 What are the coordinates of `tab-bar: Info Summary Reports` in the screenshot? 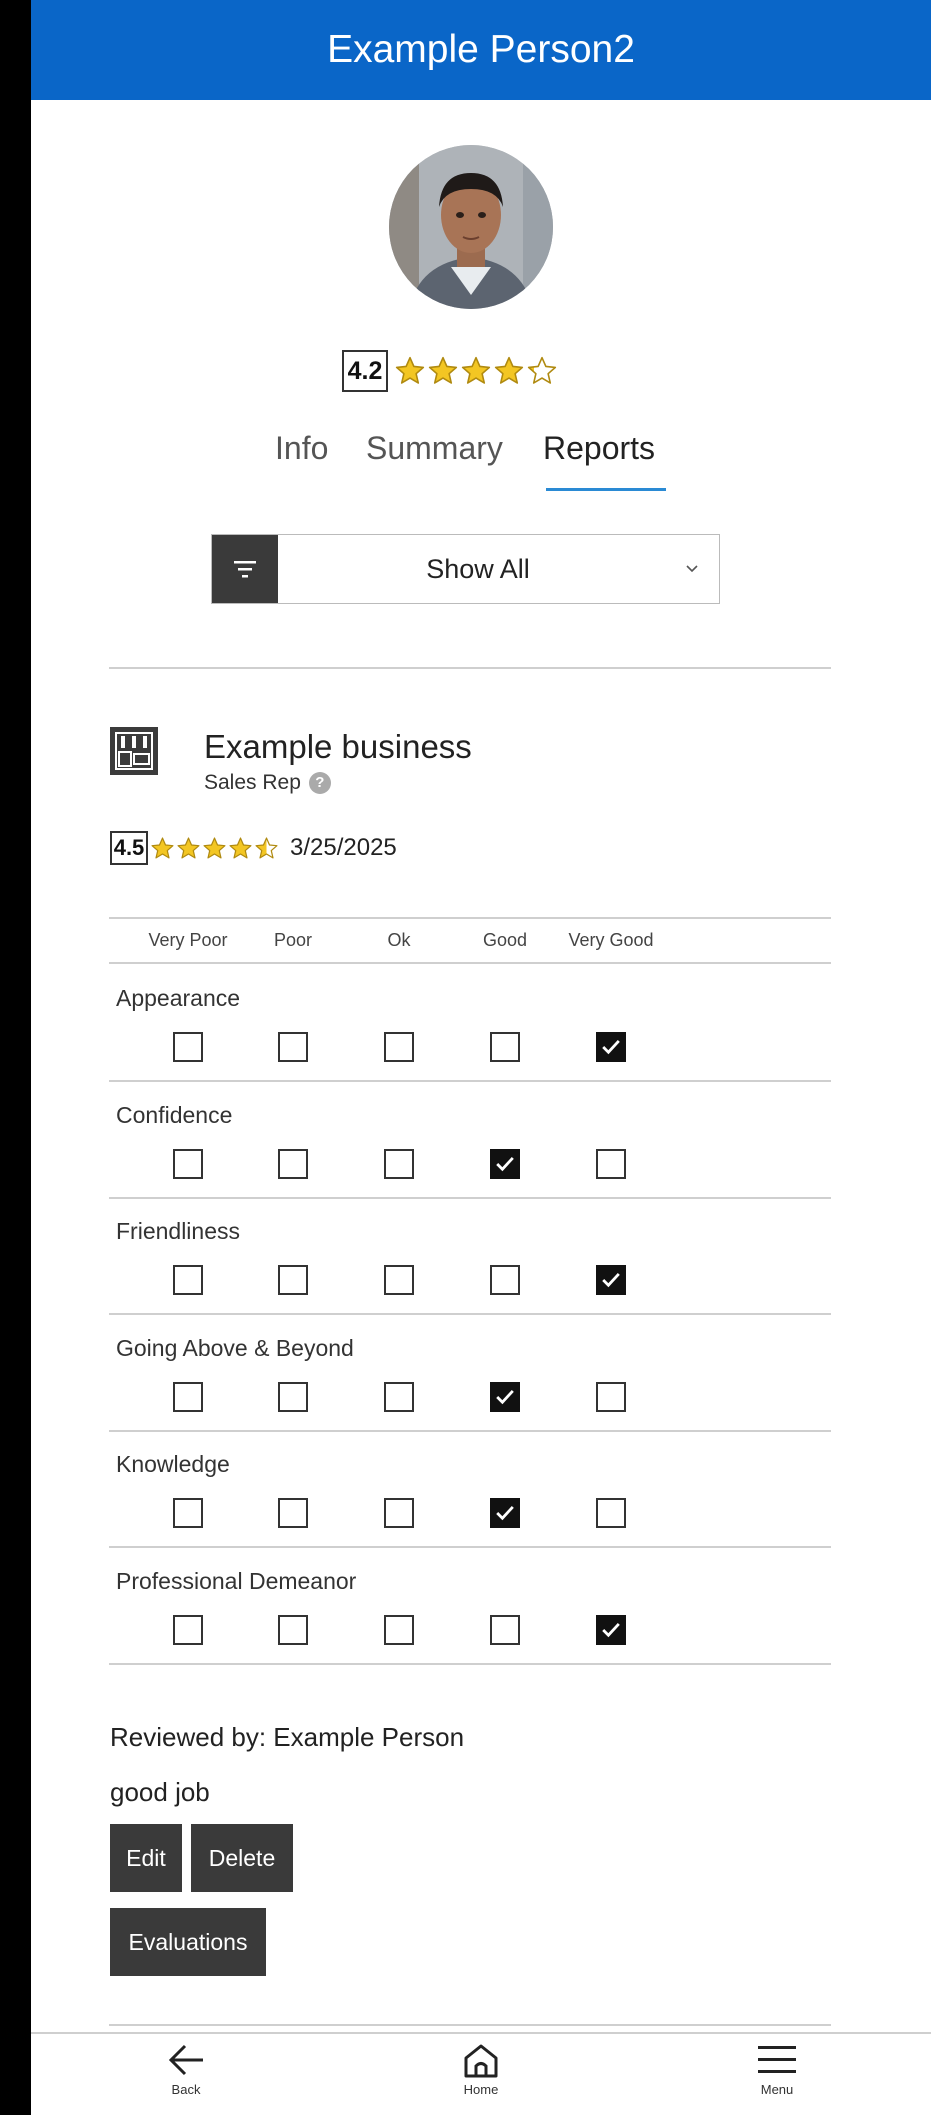 It's located at (481, 460).